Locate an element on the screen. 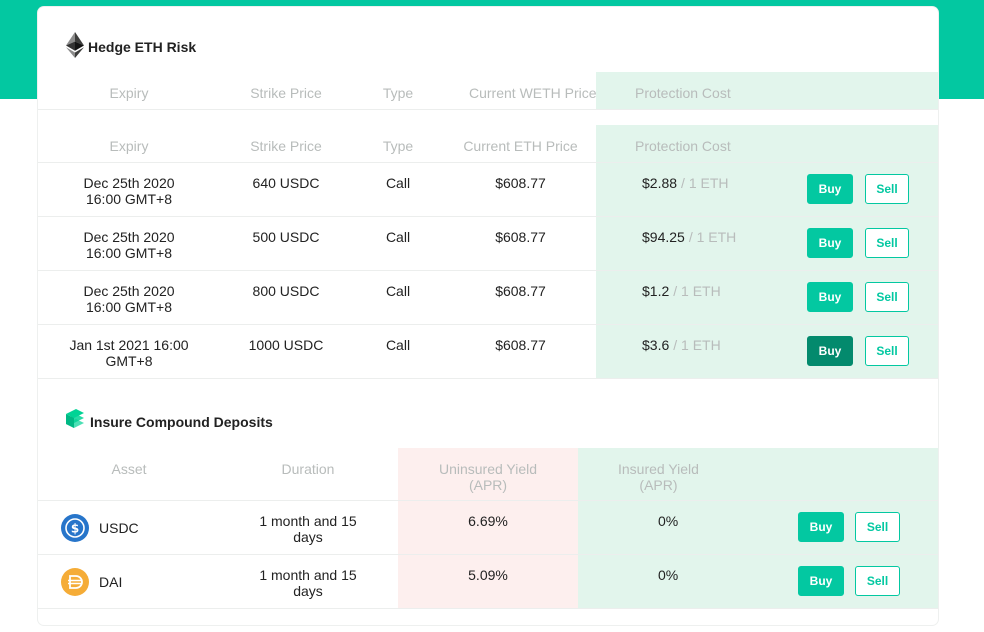  col-header-insured-yield: Insured Yield (APR) is located at coordinates (758, 474).